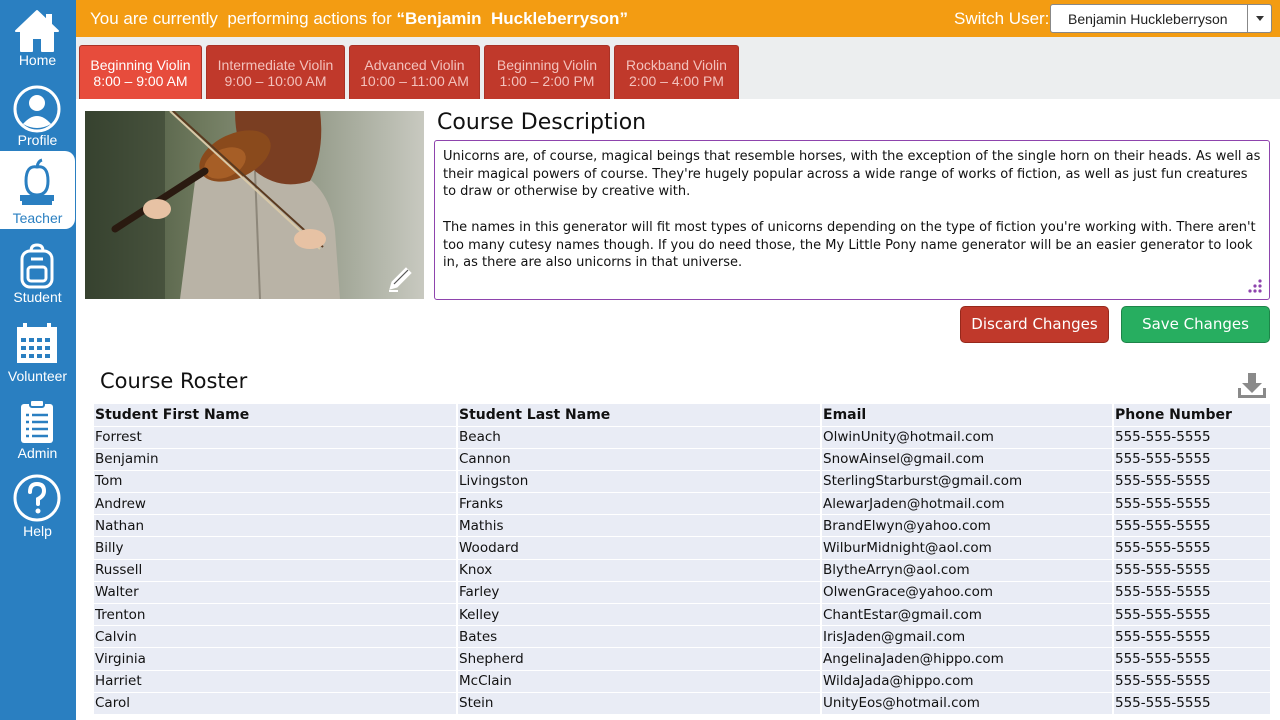 This screenshot has height=720, width=1280. I want to click on last-name-cell: Beach, so click(639, 437).